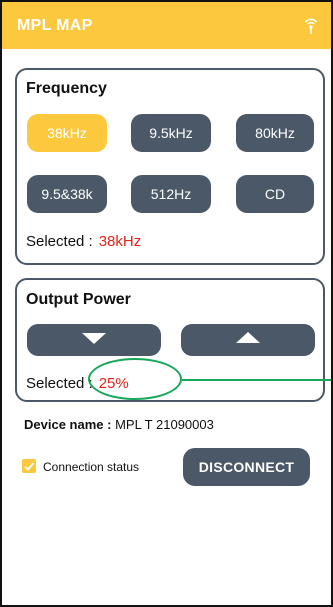 The image size is (333, 607). What do you see at coordinates (311, 26) in the screenshot?
I see `signal-icon` at bounding box center [311, 26].